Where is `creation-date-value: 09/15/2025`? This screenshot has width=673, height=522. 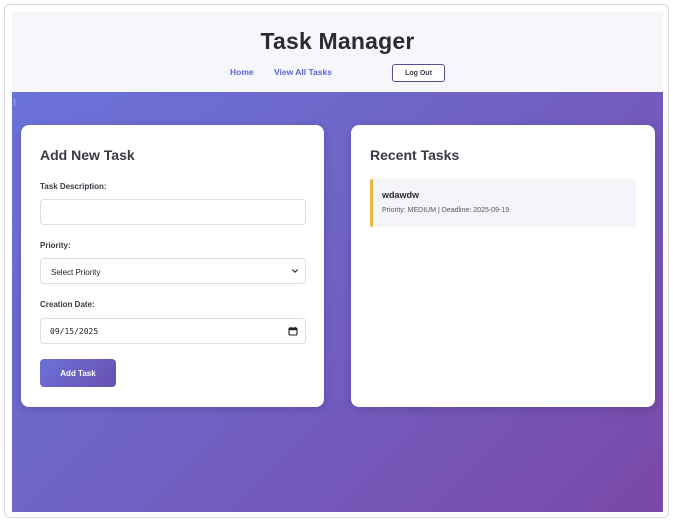 creation-date-value: 09/15/2025 is located at coordinates (74, 331).